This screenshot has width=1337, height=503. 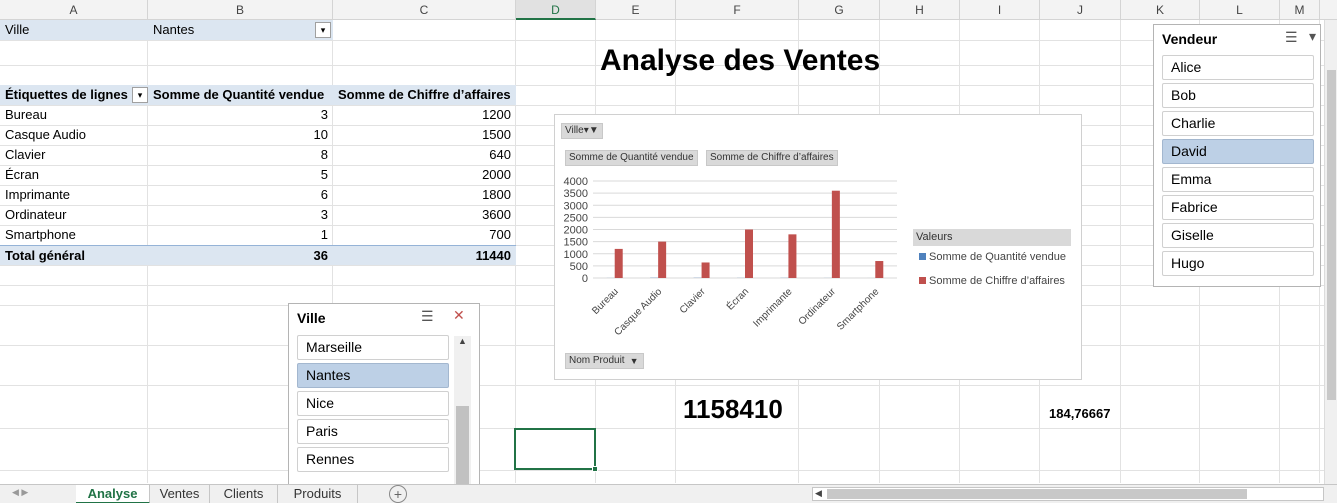 I want to click on horizontal-scrollbar: ◀, so click(x=1068, y=494).